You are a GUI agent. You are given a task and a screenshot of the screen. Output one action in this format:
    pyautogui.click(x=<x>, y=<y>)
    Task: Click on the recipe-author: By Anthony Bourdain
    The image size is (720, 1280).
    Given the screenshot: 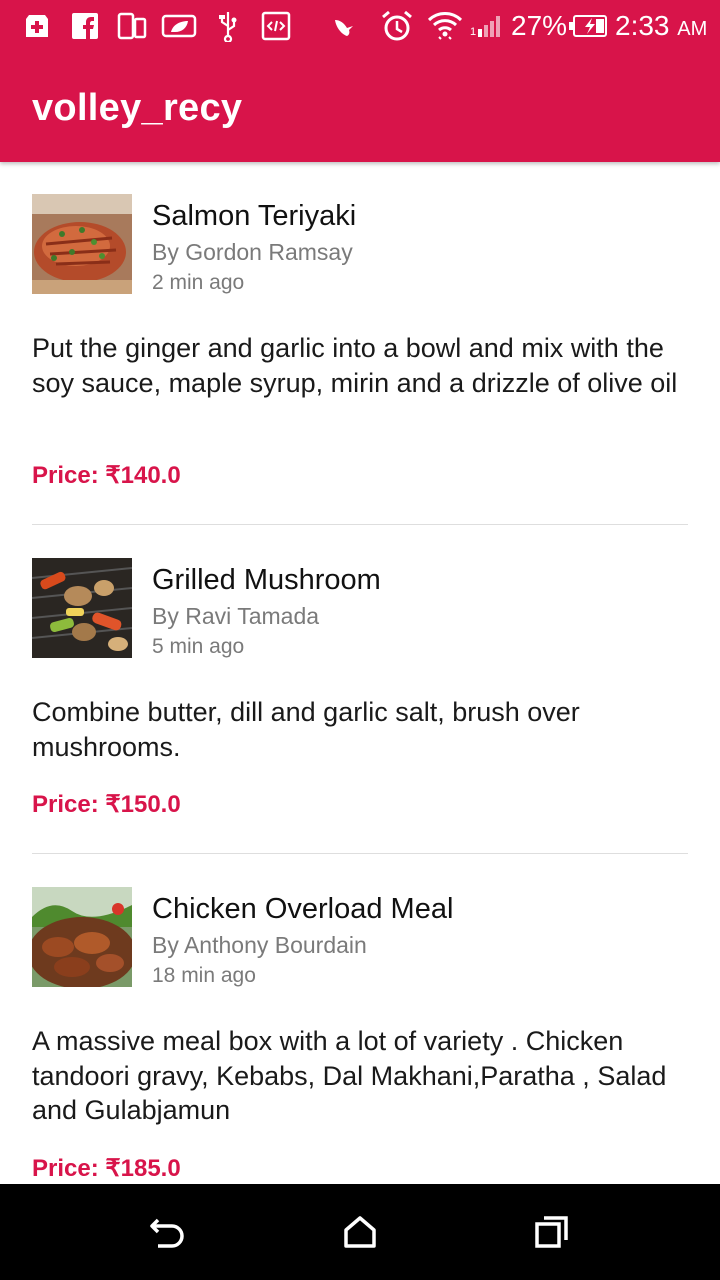 What is the action you would take?
    pyautogui.click(x=259, y=945)
    